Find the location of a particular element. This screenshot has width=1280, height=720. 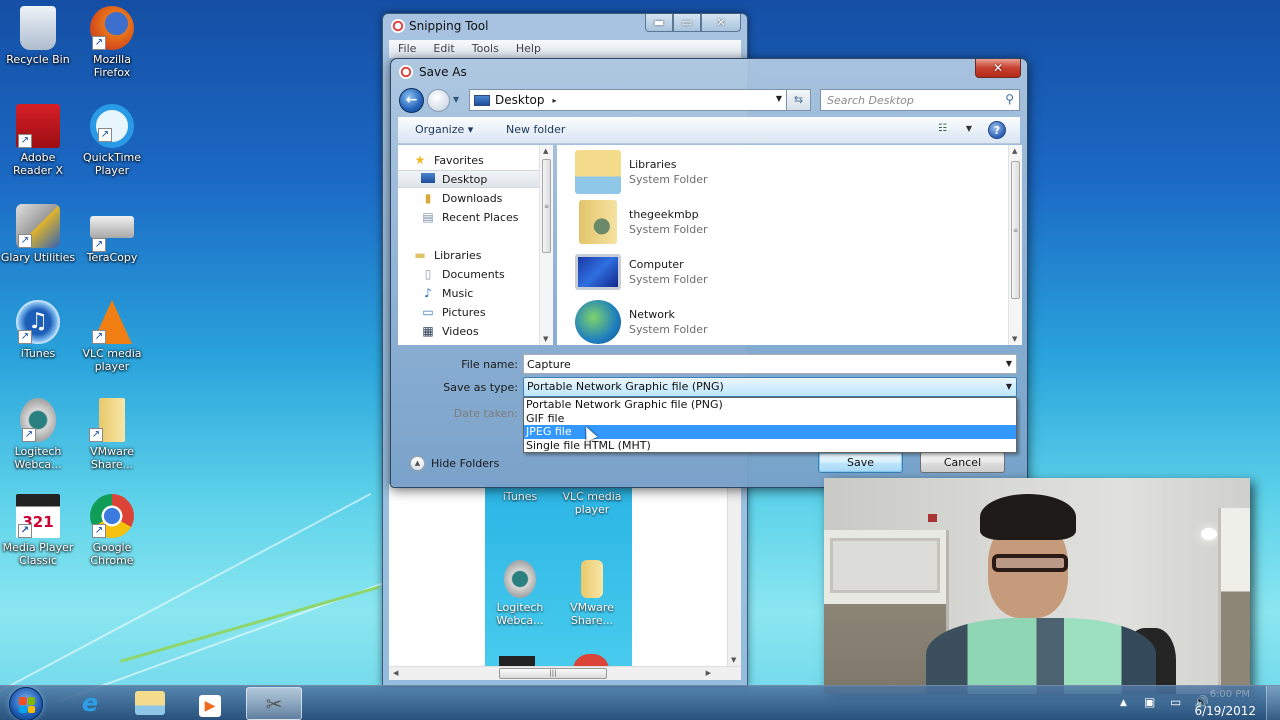

clock-date: 6/19/2012 is located at coordinates (1225, 711).